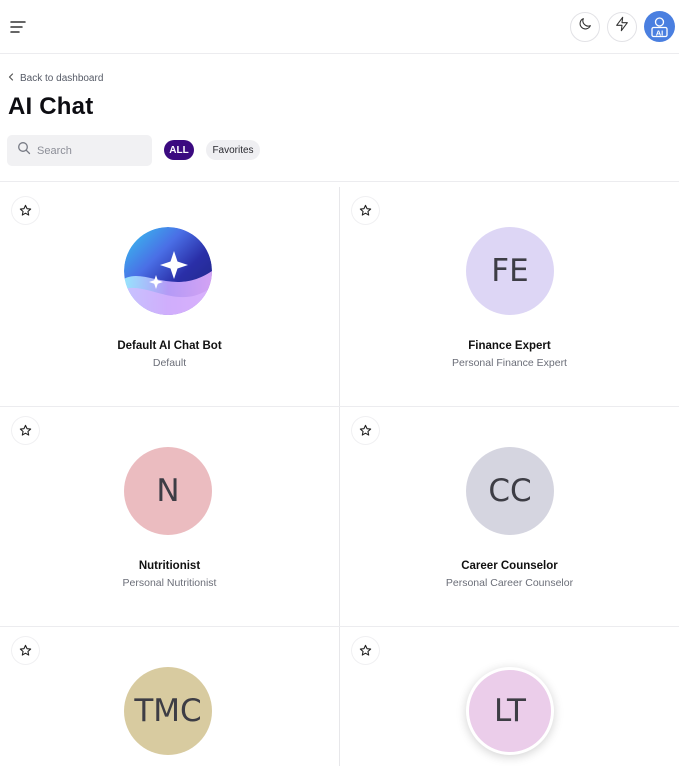 This screenshot has width=679, height=766. I want to click on back-link-label: Back to dashboard, so click(62, 78).